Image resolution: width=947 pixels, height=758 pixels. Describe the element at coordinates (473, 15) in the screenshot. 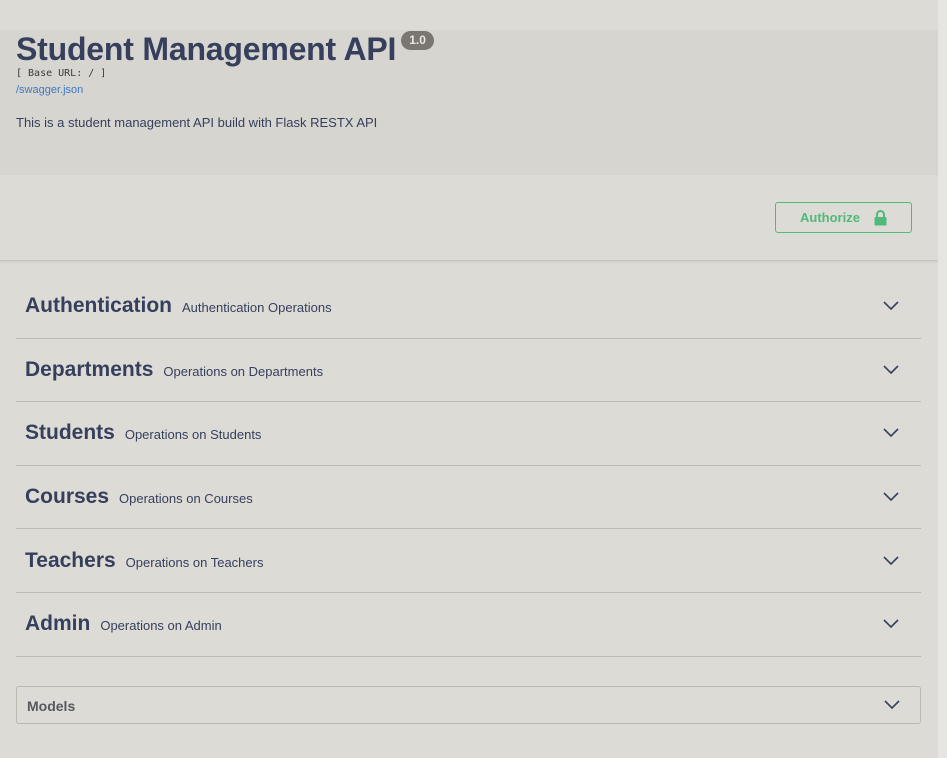

I see `top-strip` at that location.